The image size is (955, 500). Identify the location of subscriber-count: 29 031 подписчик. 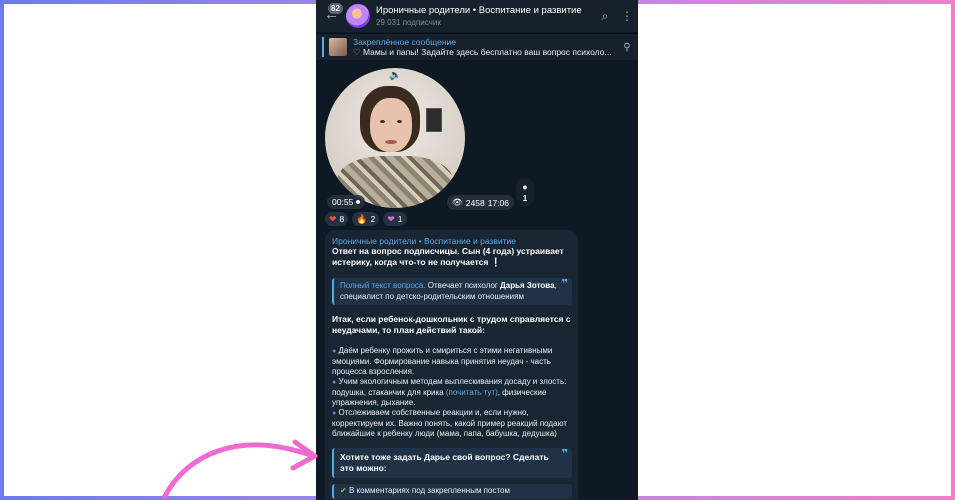
(408, 22).